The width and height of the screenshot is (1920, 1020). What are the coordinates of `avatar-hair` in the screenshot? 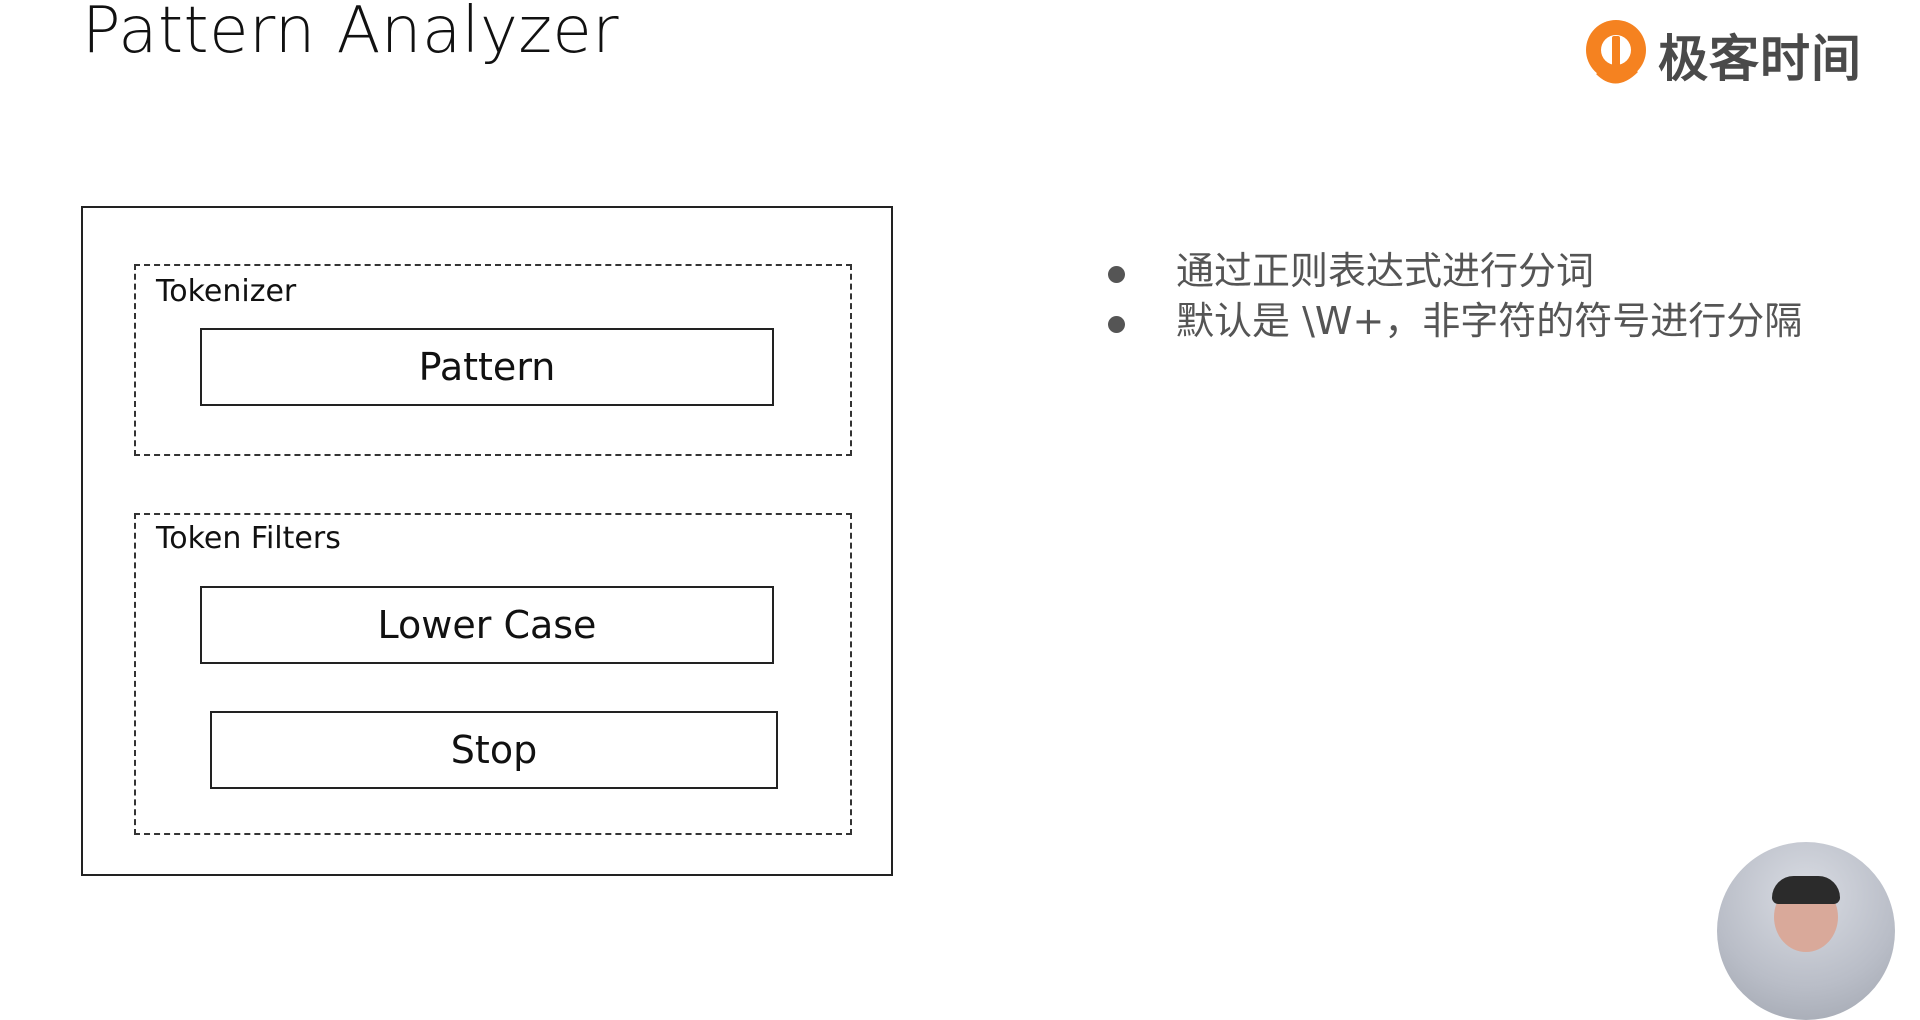 It's located at (1806, 890).